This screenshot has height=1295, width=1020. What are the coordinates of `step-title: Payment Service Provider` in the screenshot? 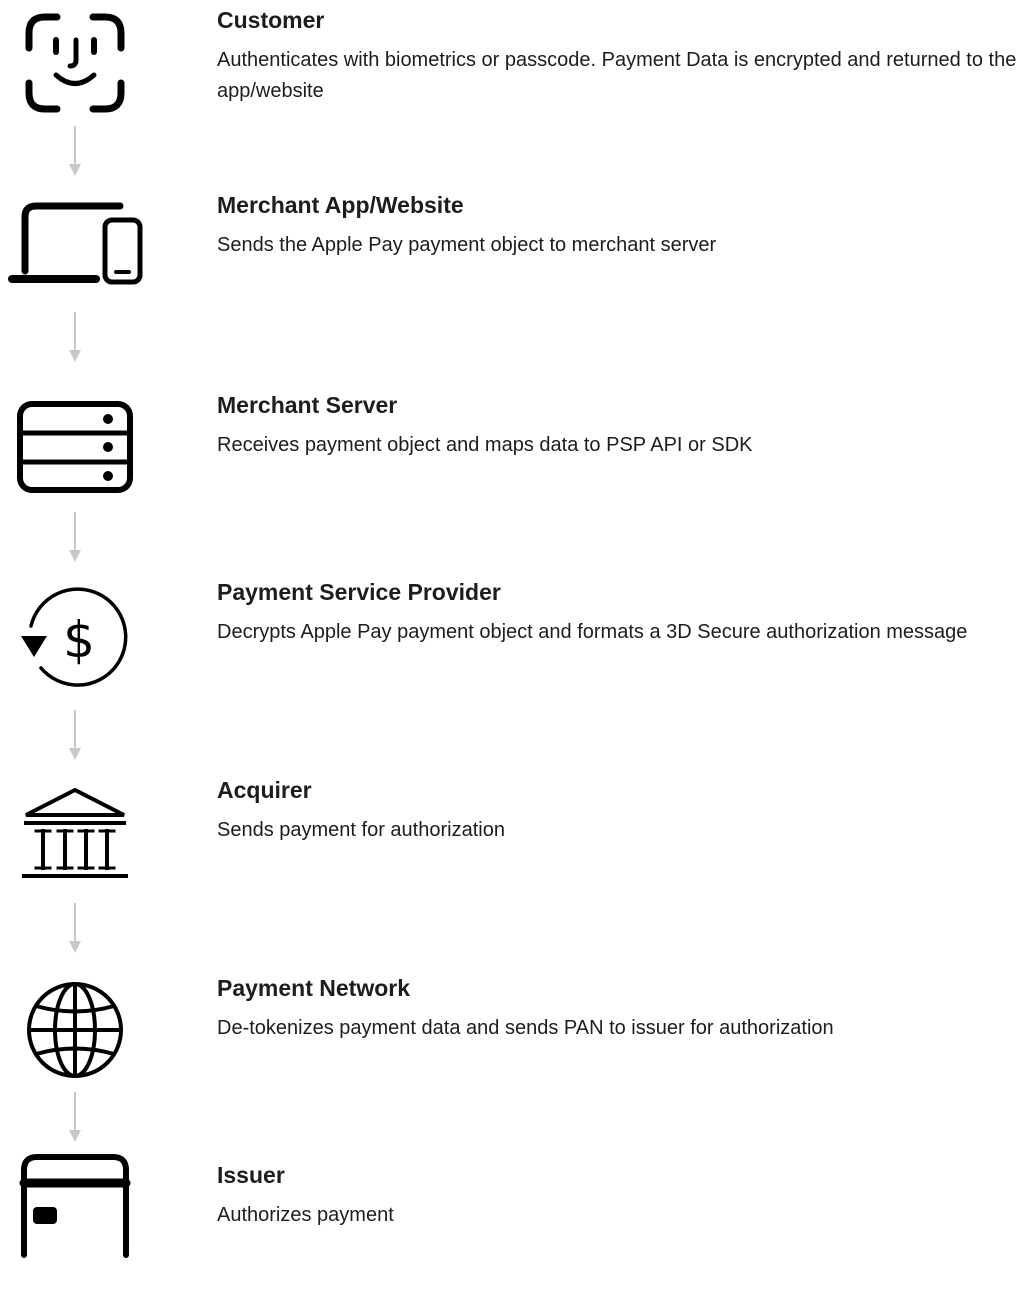 It's located at (359, 592).